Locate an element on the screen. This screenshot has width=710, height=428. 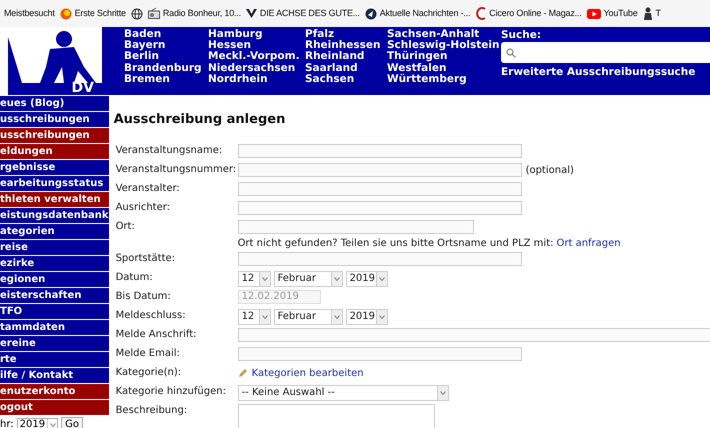
region-link: Bremen is located at coordinates (166, 80).